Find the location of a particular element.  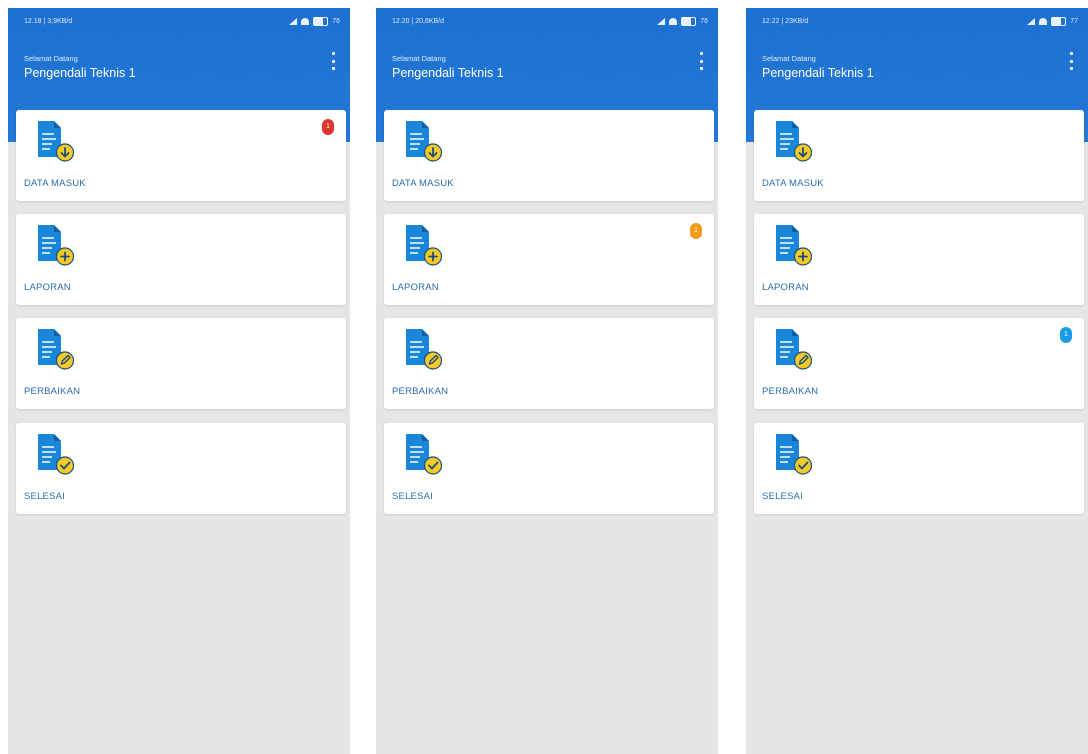

status-bar: 12.20 | 20,6KB/d 76 is located at coordinates (550, 21).